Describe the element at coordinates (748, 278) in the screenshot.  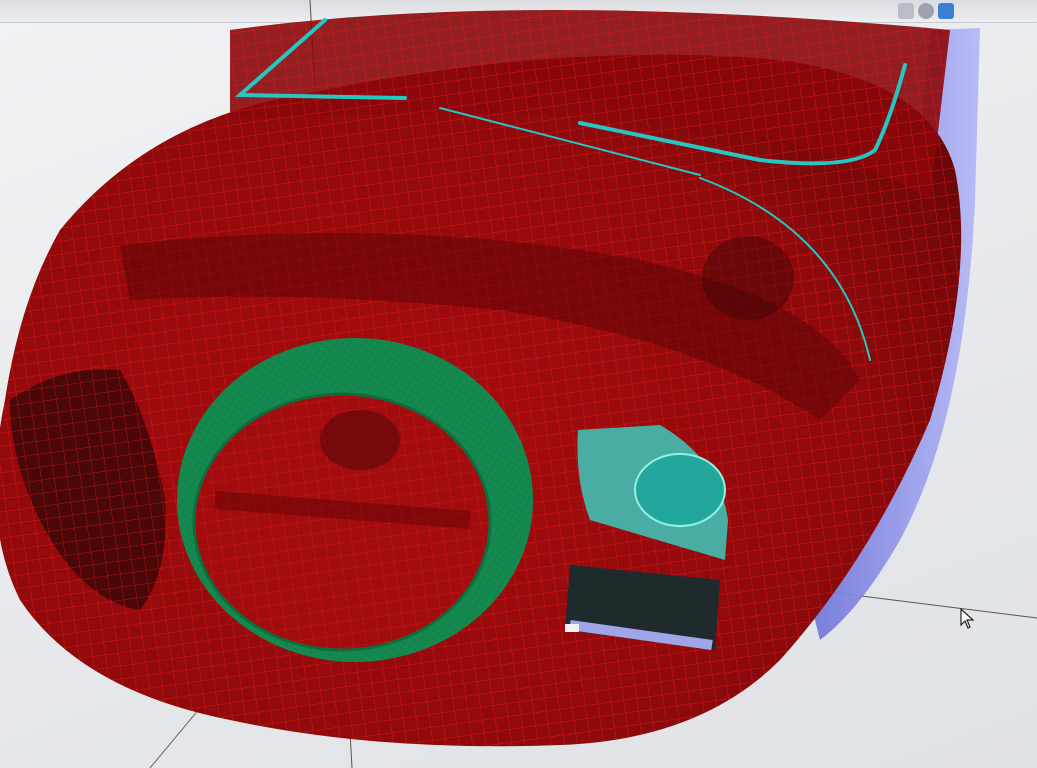
I see `inner-boss` at that location.